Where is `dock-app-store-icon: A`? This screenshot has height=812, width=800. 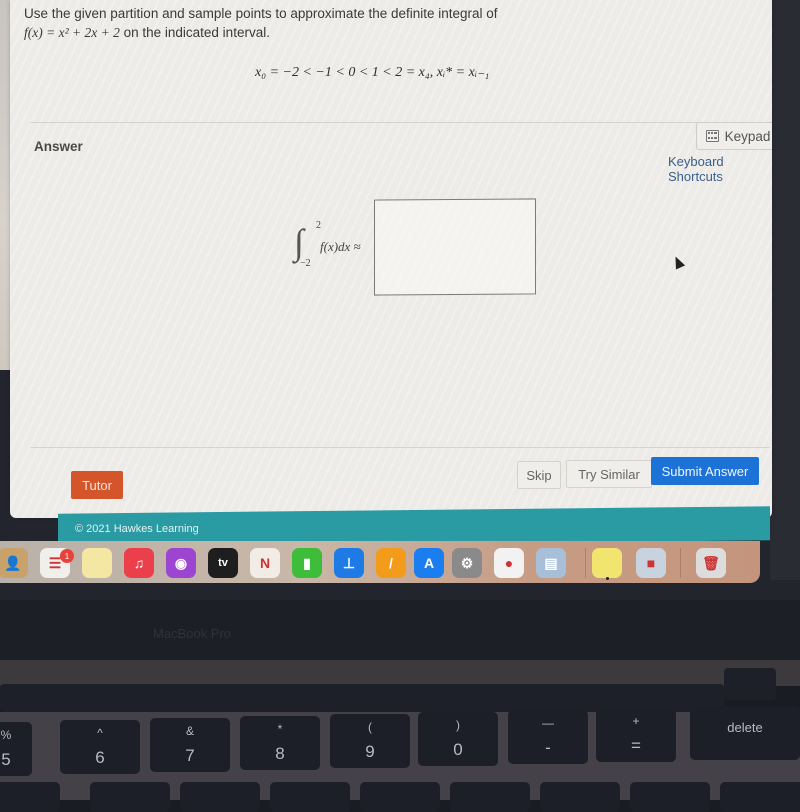 dock-app-store-icon: A is located at coordinates (429, 563).